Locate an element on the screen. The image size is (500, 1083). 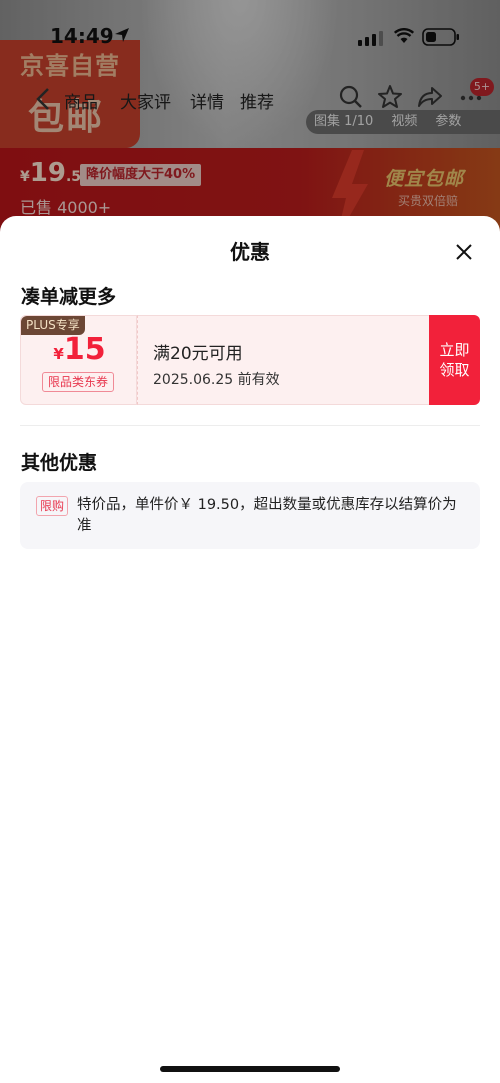
coupon-amount: ¥15 is located at coordinates (79, 349).